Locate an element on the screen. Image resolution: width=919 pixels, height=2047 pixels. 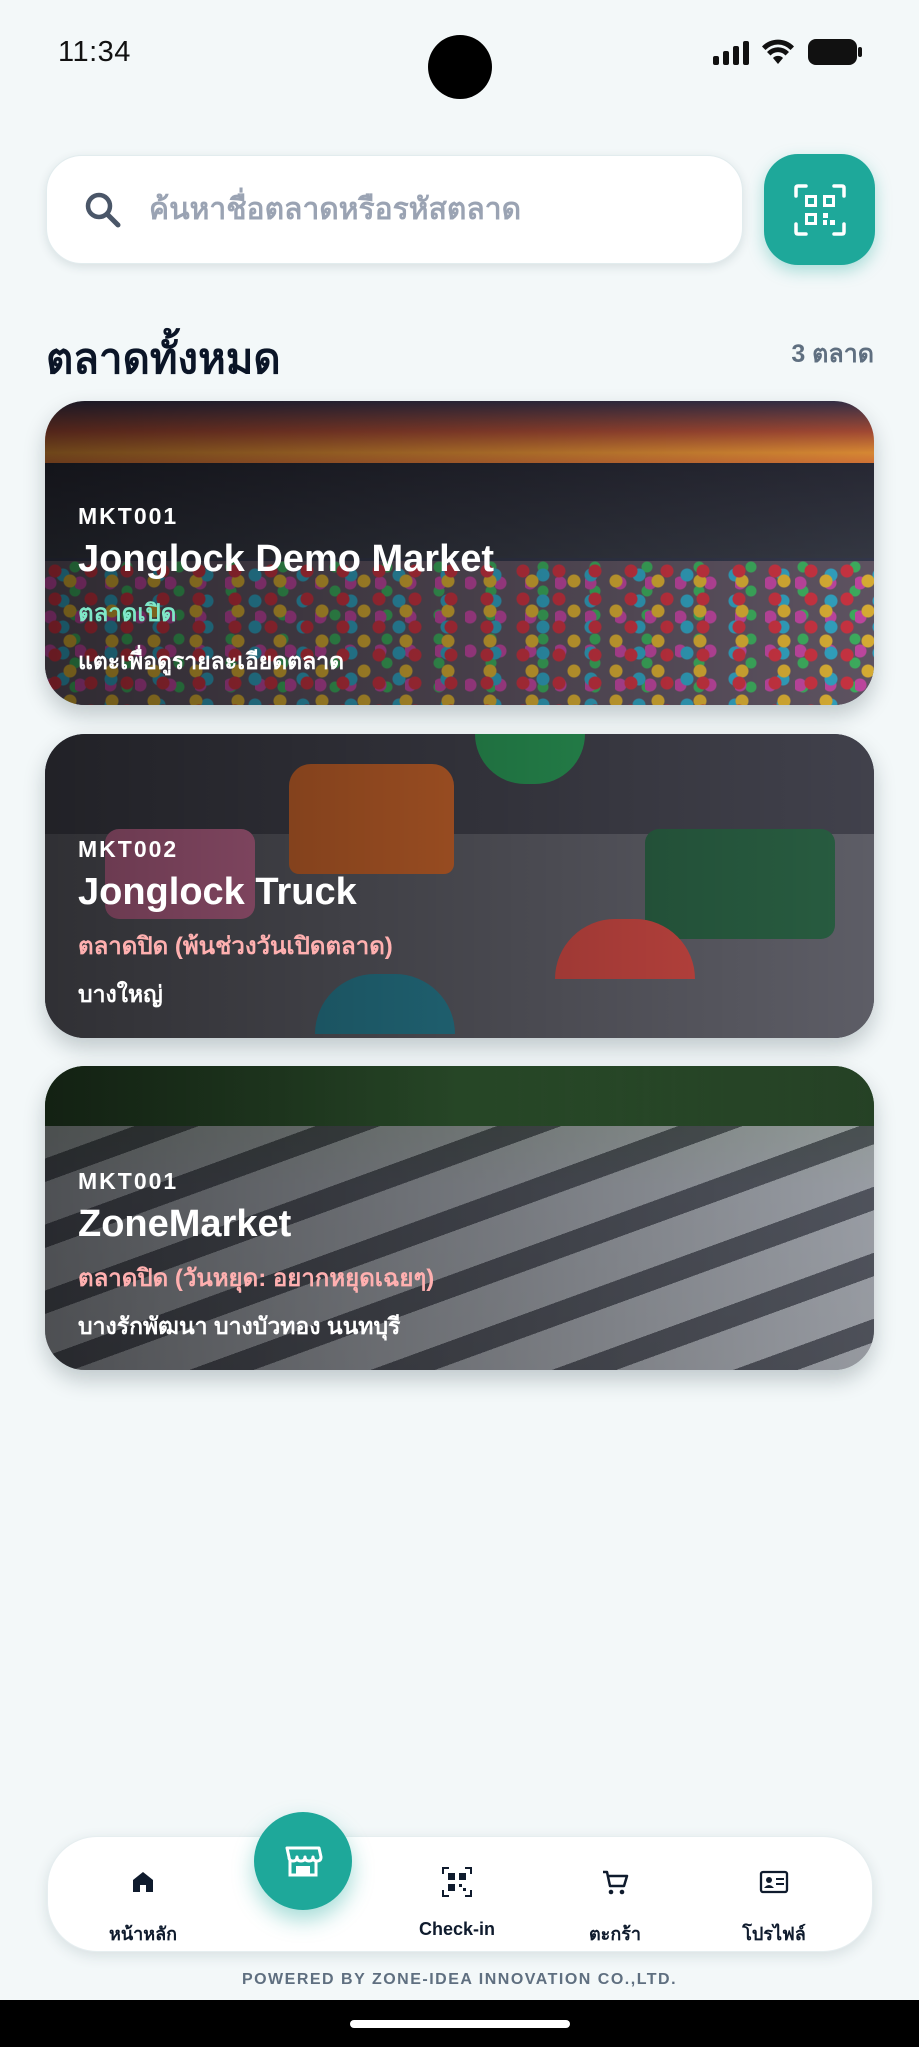
market-name: Jonglock Demo Market is located at coordinates (286, 559).